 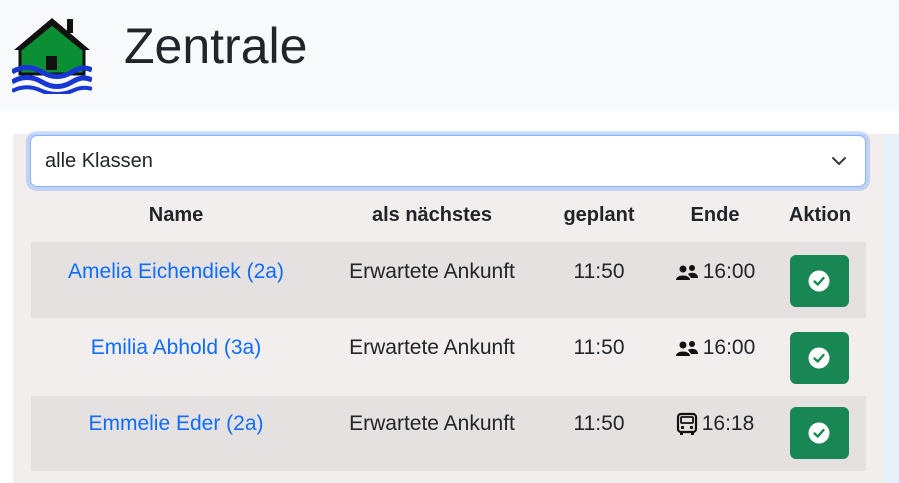 I want to click on class-filter-value: alle Klassen, so click(x=99, y=161).